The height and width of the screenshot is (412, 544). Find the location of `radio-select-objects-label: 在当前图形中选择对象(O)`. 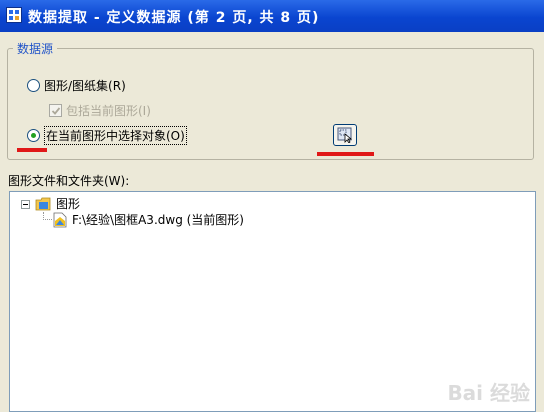

radio-select-objects-label: 在当前图形中选择对象(O) is located at coordinates (115, 135).